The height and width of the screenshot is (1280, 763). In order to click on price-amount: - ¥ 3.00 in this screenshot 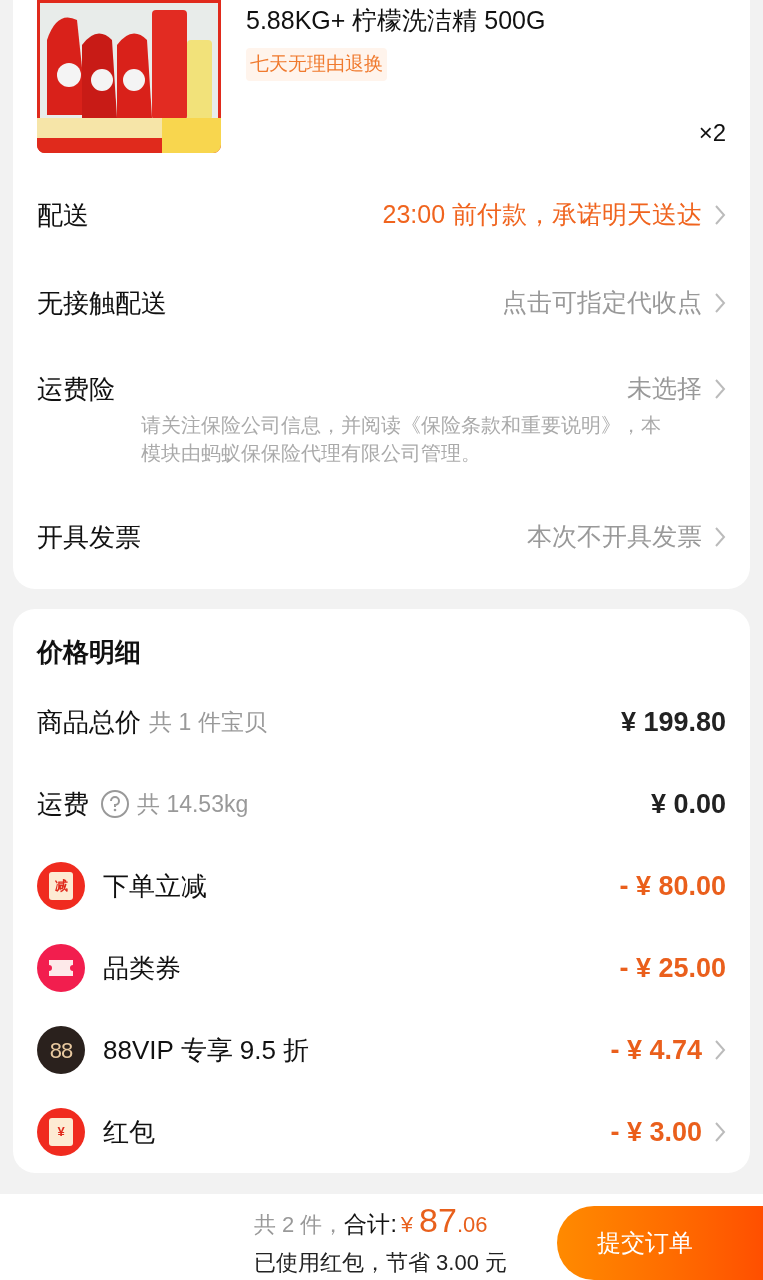, I will do `click(656, 1132)`.